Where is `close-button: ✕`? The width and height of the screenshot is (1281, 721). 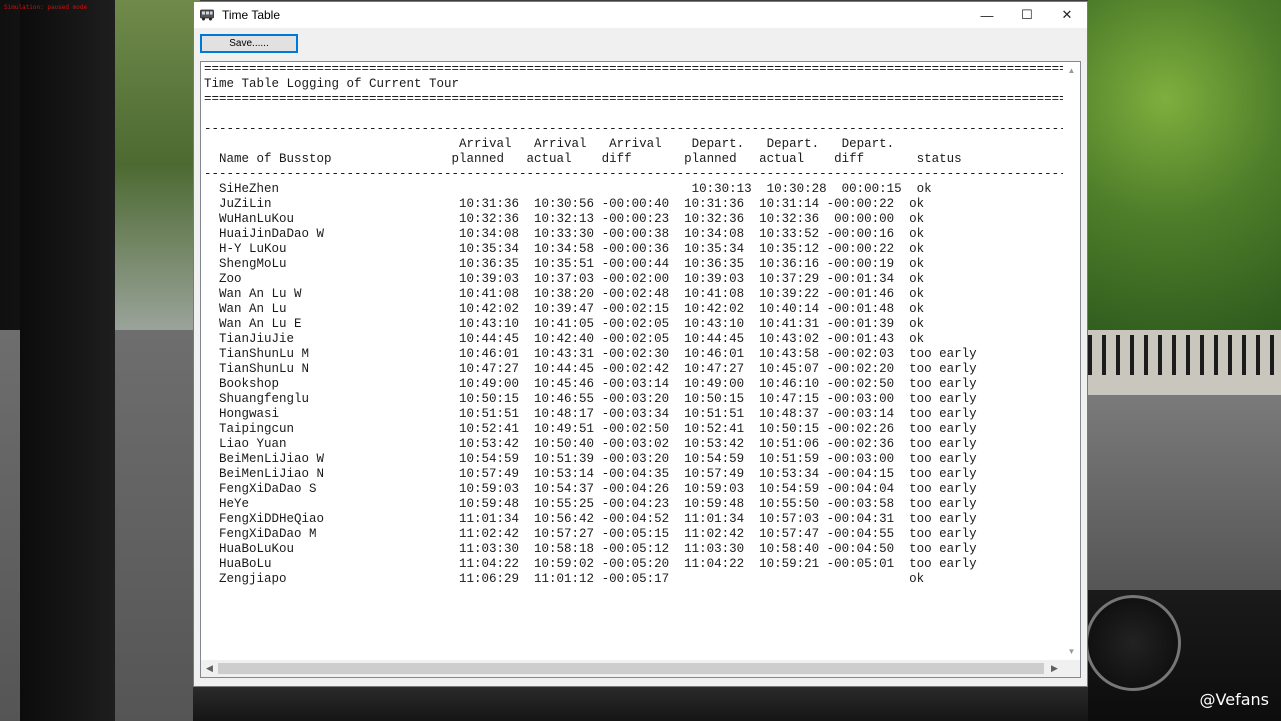
close-button: ✕ is located at coordinates (1067, 15).